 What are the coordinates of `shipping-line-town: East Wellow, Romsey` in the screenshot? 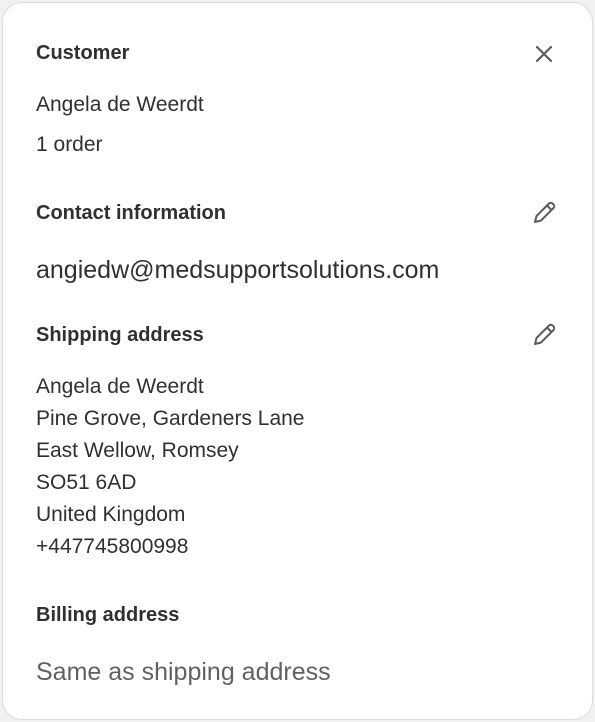 It's located at (137, 450).